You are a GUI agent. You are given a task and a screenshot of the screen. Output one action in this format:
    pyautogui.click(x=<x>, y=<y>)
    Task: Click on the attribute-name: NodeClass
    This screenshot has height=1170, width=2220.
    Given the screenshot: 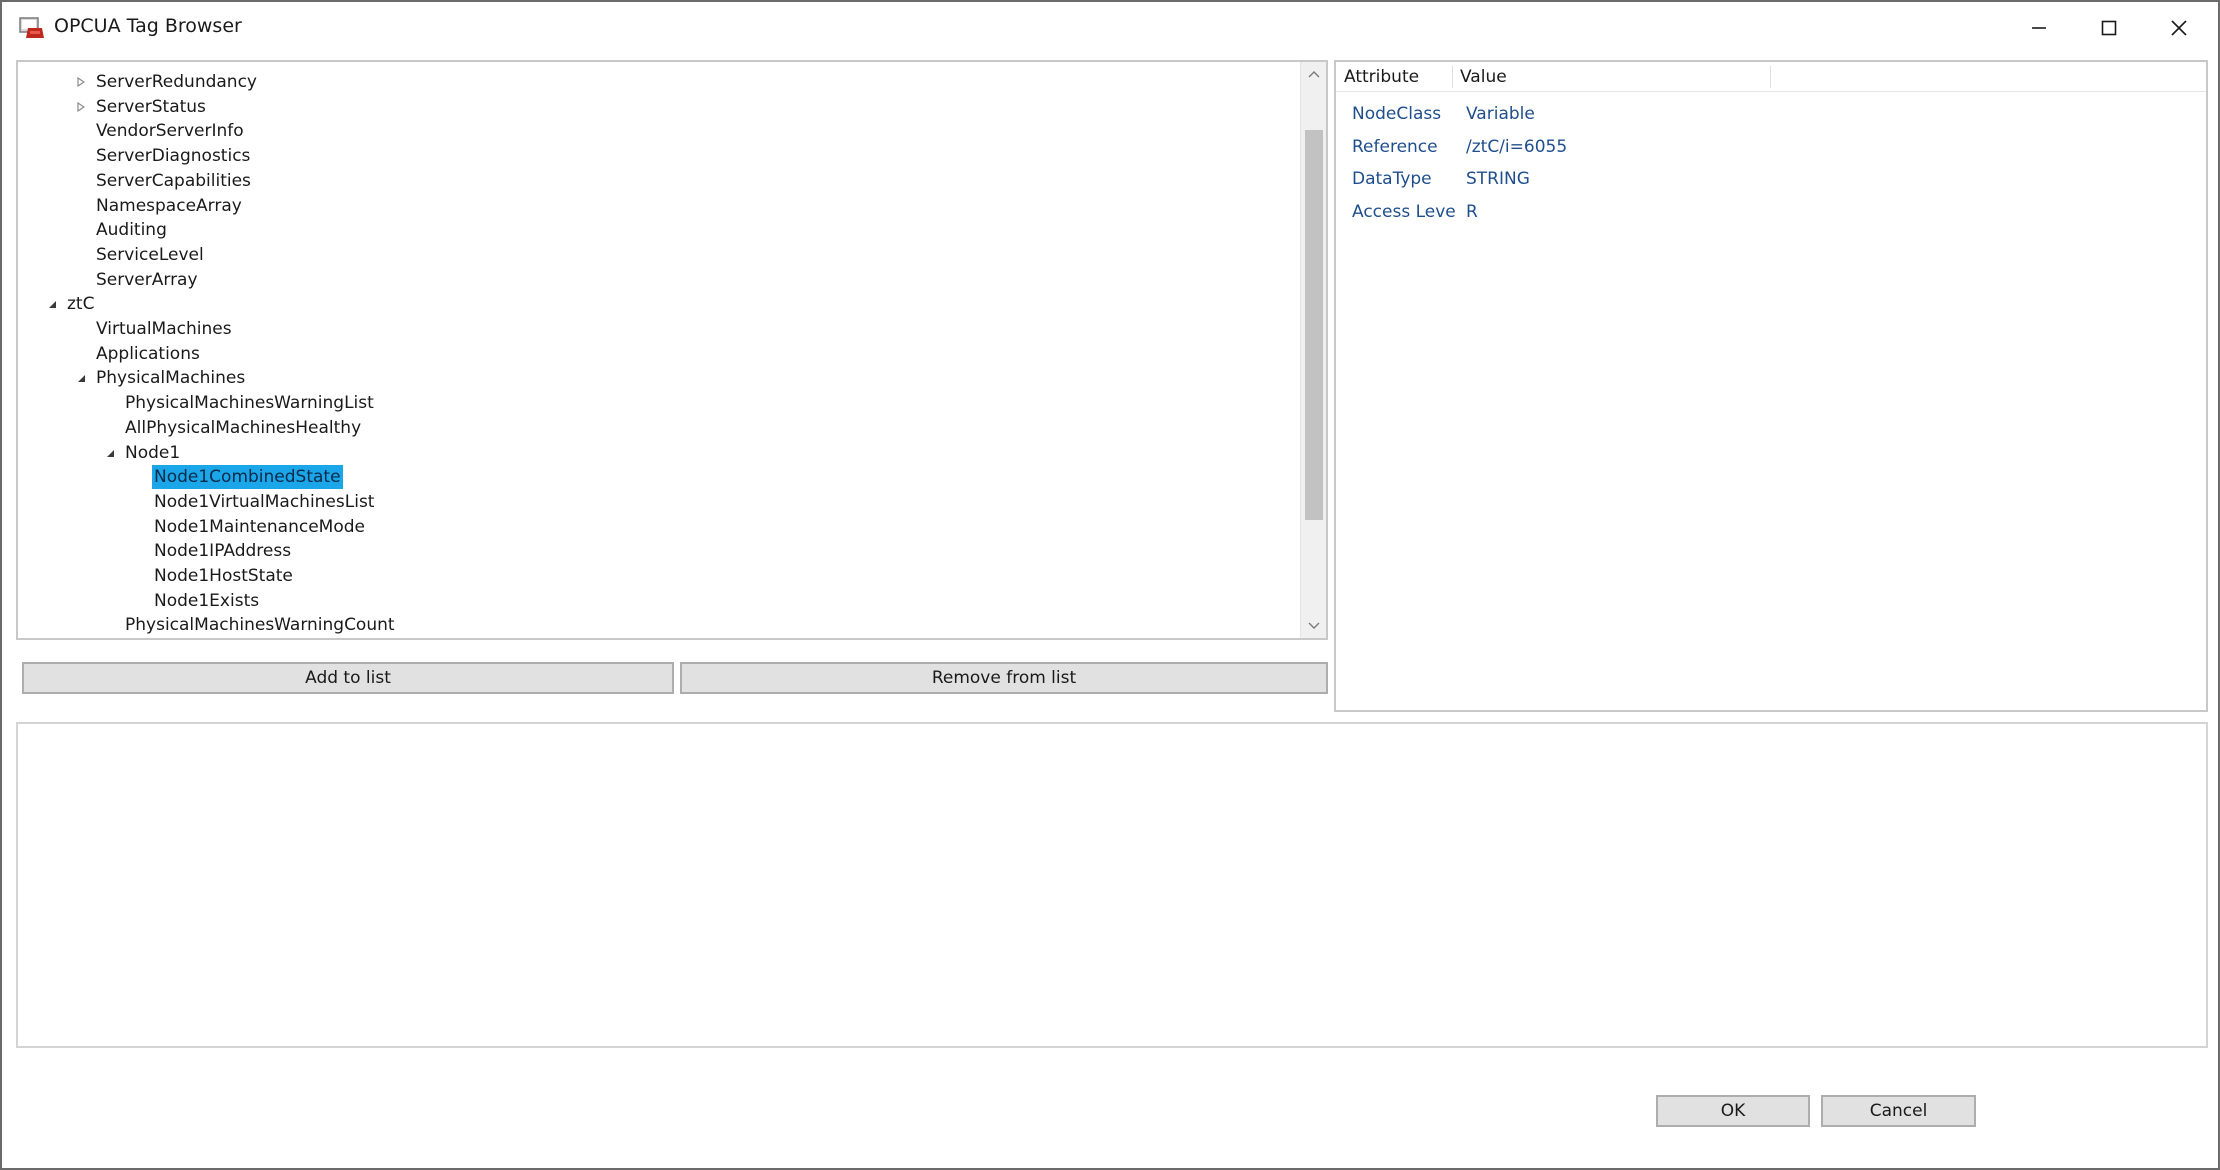 What is the action you would take?
    pyautogui.click(x=1397, y=114)
    